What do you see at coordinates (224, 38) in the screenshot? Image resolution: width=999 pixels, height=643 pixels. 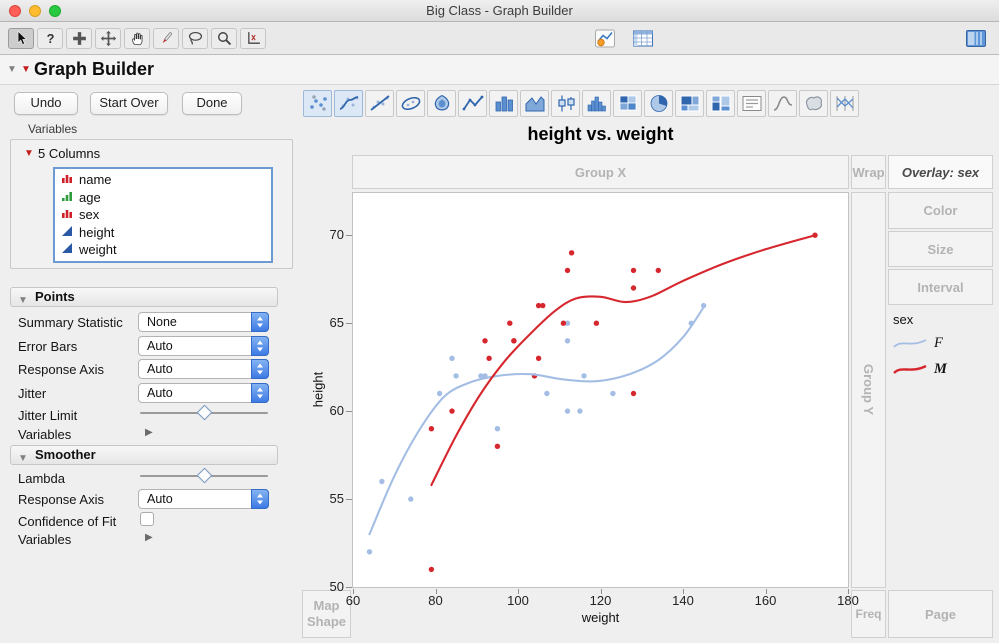 I see `magnifier-tool` at bounding box center [224, 38].